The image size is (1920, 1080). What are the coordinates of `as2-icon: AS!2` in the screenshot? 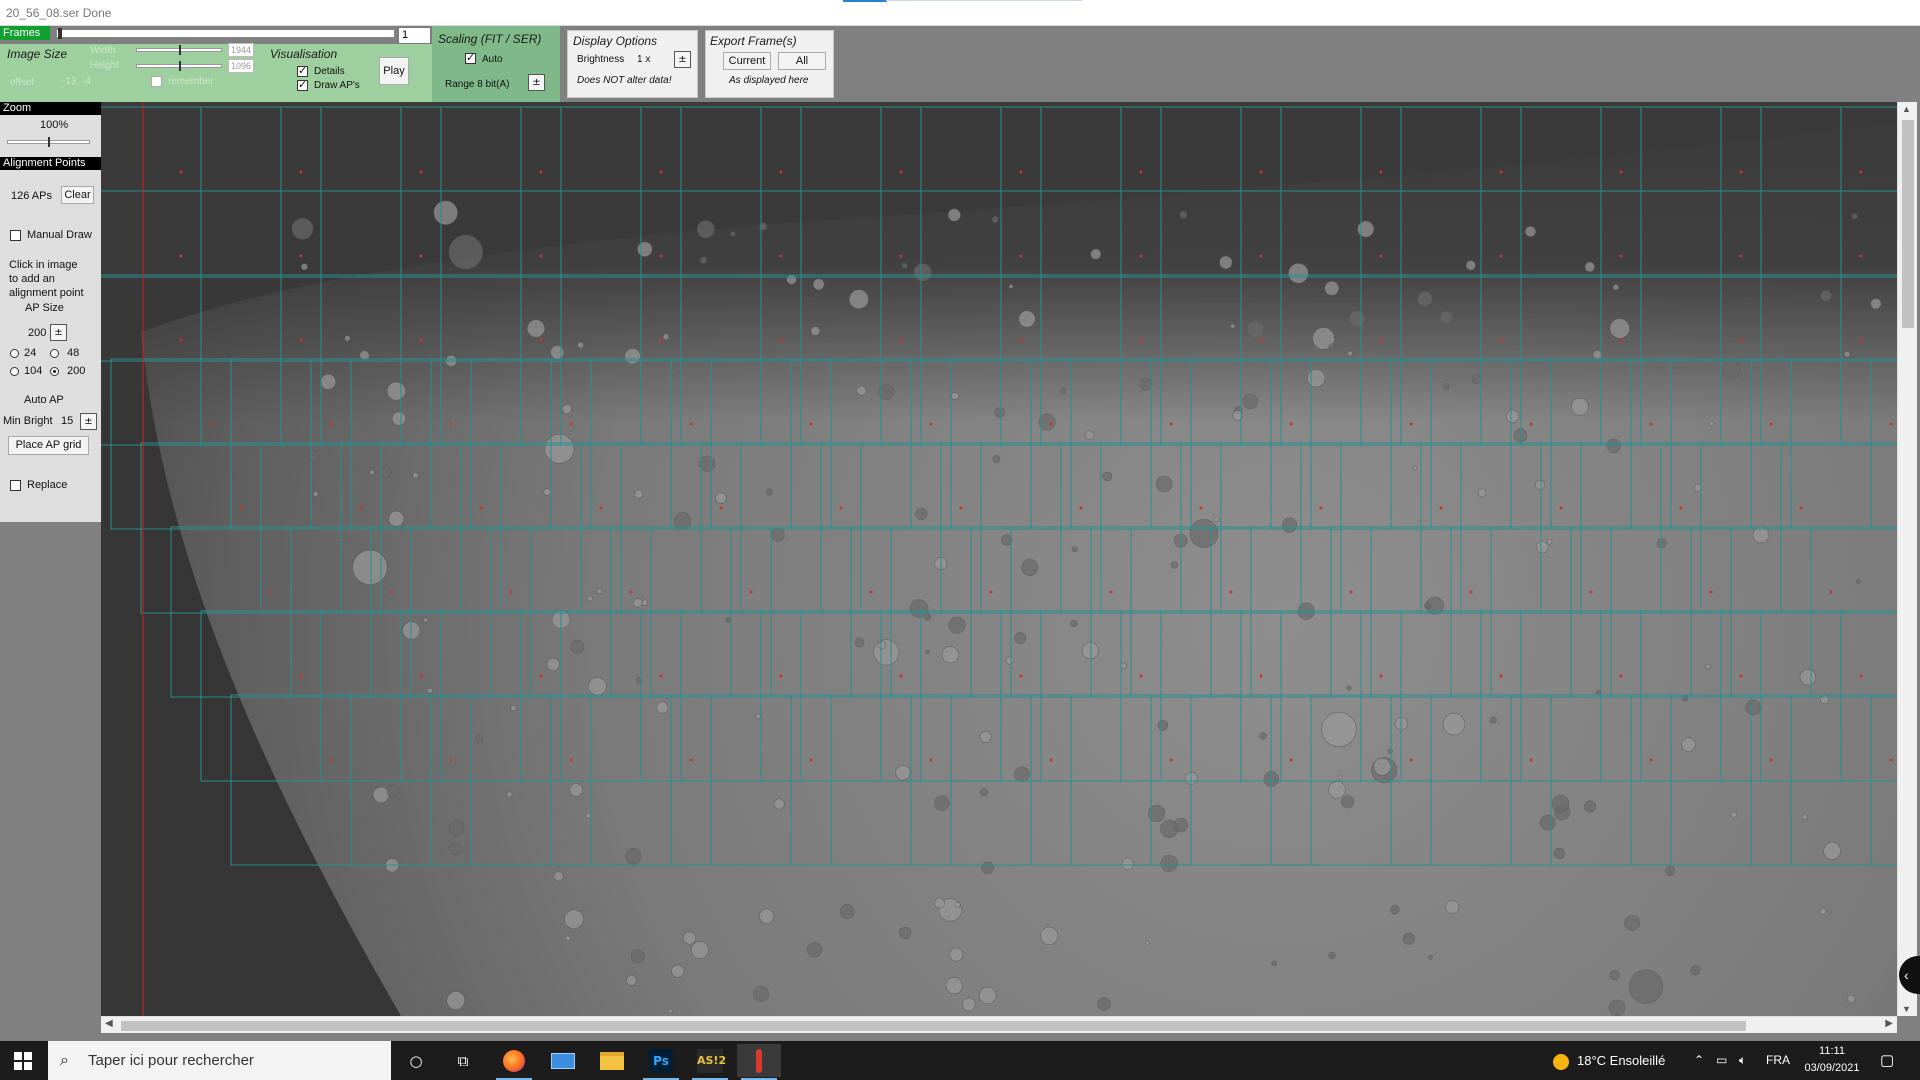 It's located at (710, 1062).